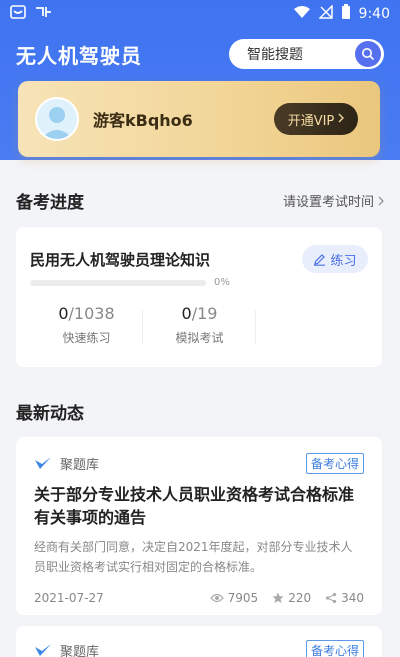 Image resolution: width=400 pixels, height=657 pixels. I want to click on search-icon, so click(368, 54).